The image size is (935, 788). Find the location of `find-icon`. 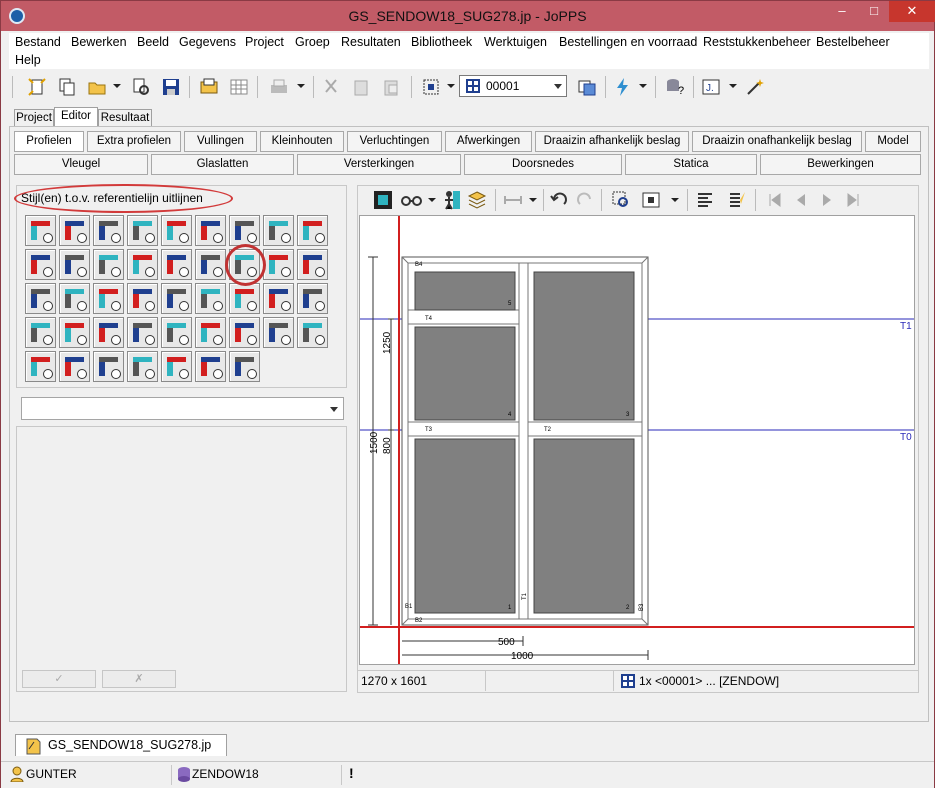

find-icon is located at coordinates (141, 87).